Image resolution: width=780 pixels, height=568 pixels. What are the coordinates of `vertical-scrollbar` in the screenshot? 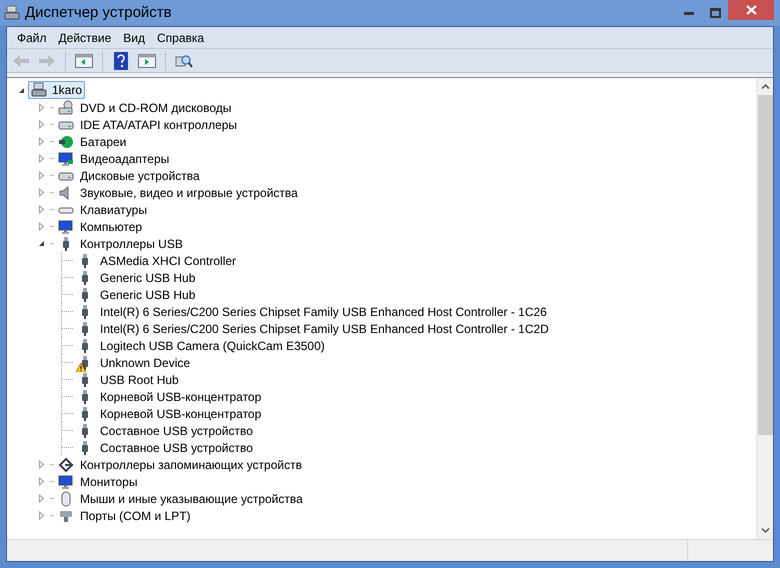 It's located at (764, 308).